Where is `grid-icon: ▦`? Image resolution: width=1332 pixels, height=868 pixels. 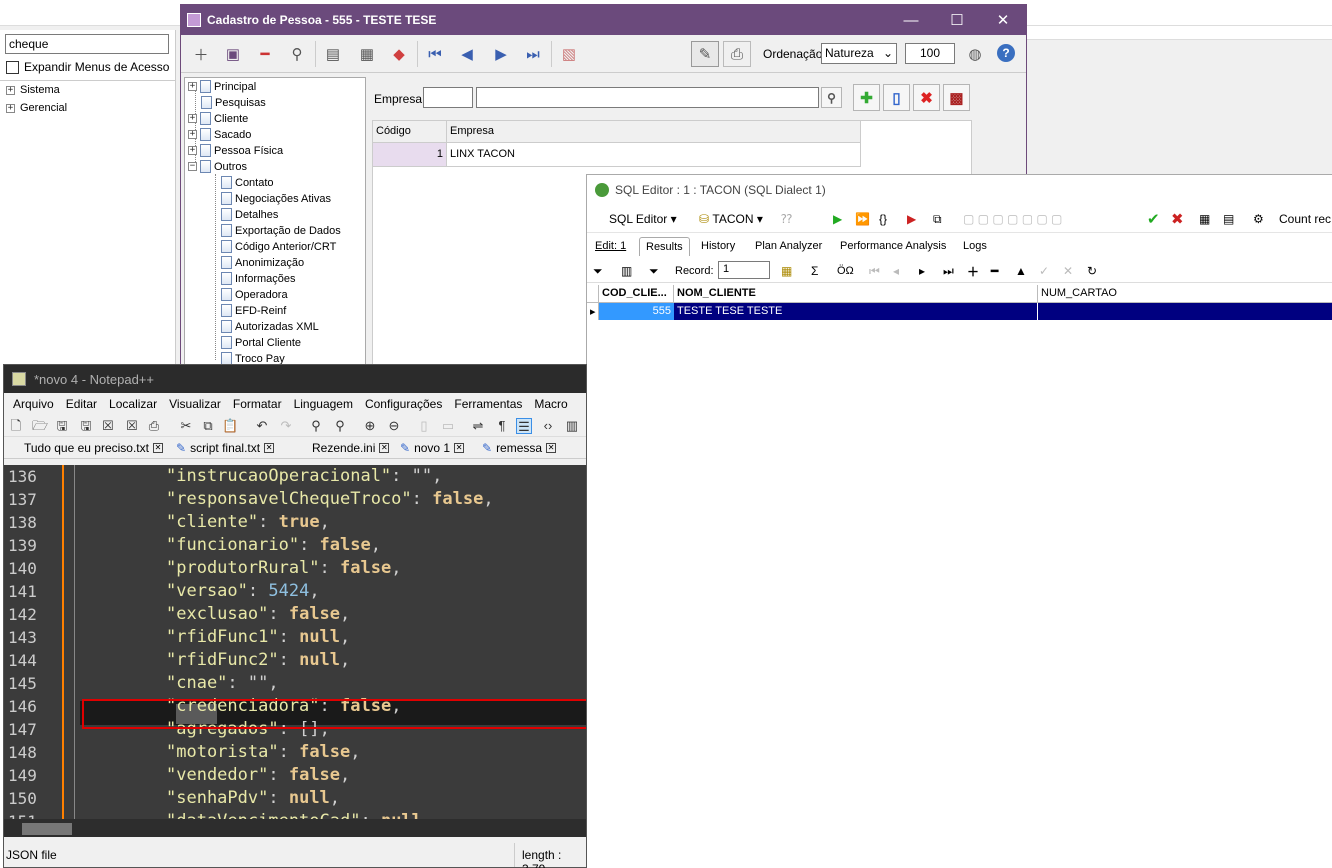
grid-icon: ▦ is located at coordinates (367, 54).